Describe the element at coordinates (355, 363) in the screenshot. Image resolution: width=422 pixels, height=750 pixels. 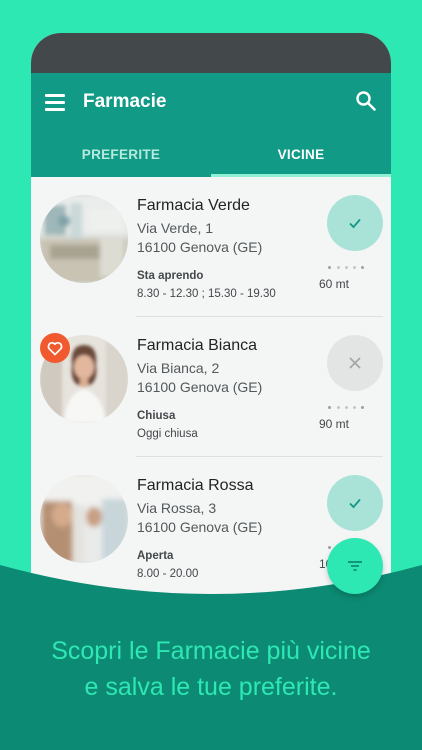
I see `closed-x-icon` at that location.